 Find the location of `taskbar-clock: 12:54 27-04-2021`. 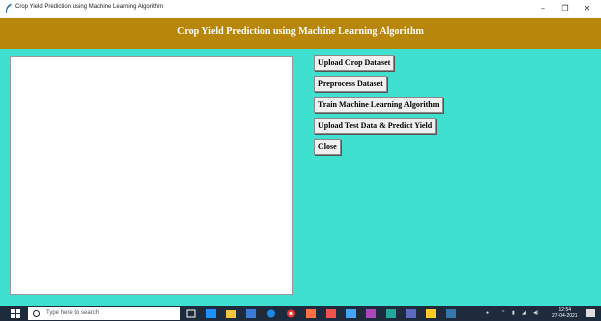

taskbar-clock: 12:54 27-04-2021 is located at coordinates (565, 313).